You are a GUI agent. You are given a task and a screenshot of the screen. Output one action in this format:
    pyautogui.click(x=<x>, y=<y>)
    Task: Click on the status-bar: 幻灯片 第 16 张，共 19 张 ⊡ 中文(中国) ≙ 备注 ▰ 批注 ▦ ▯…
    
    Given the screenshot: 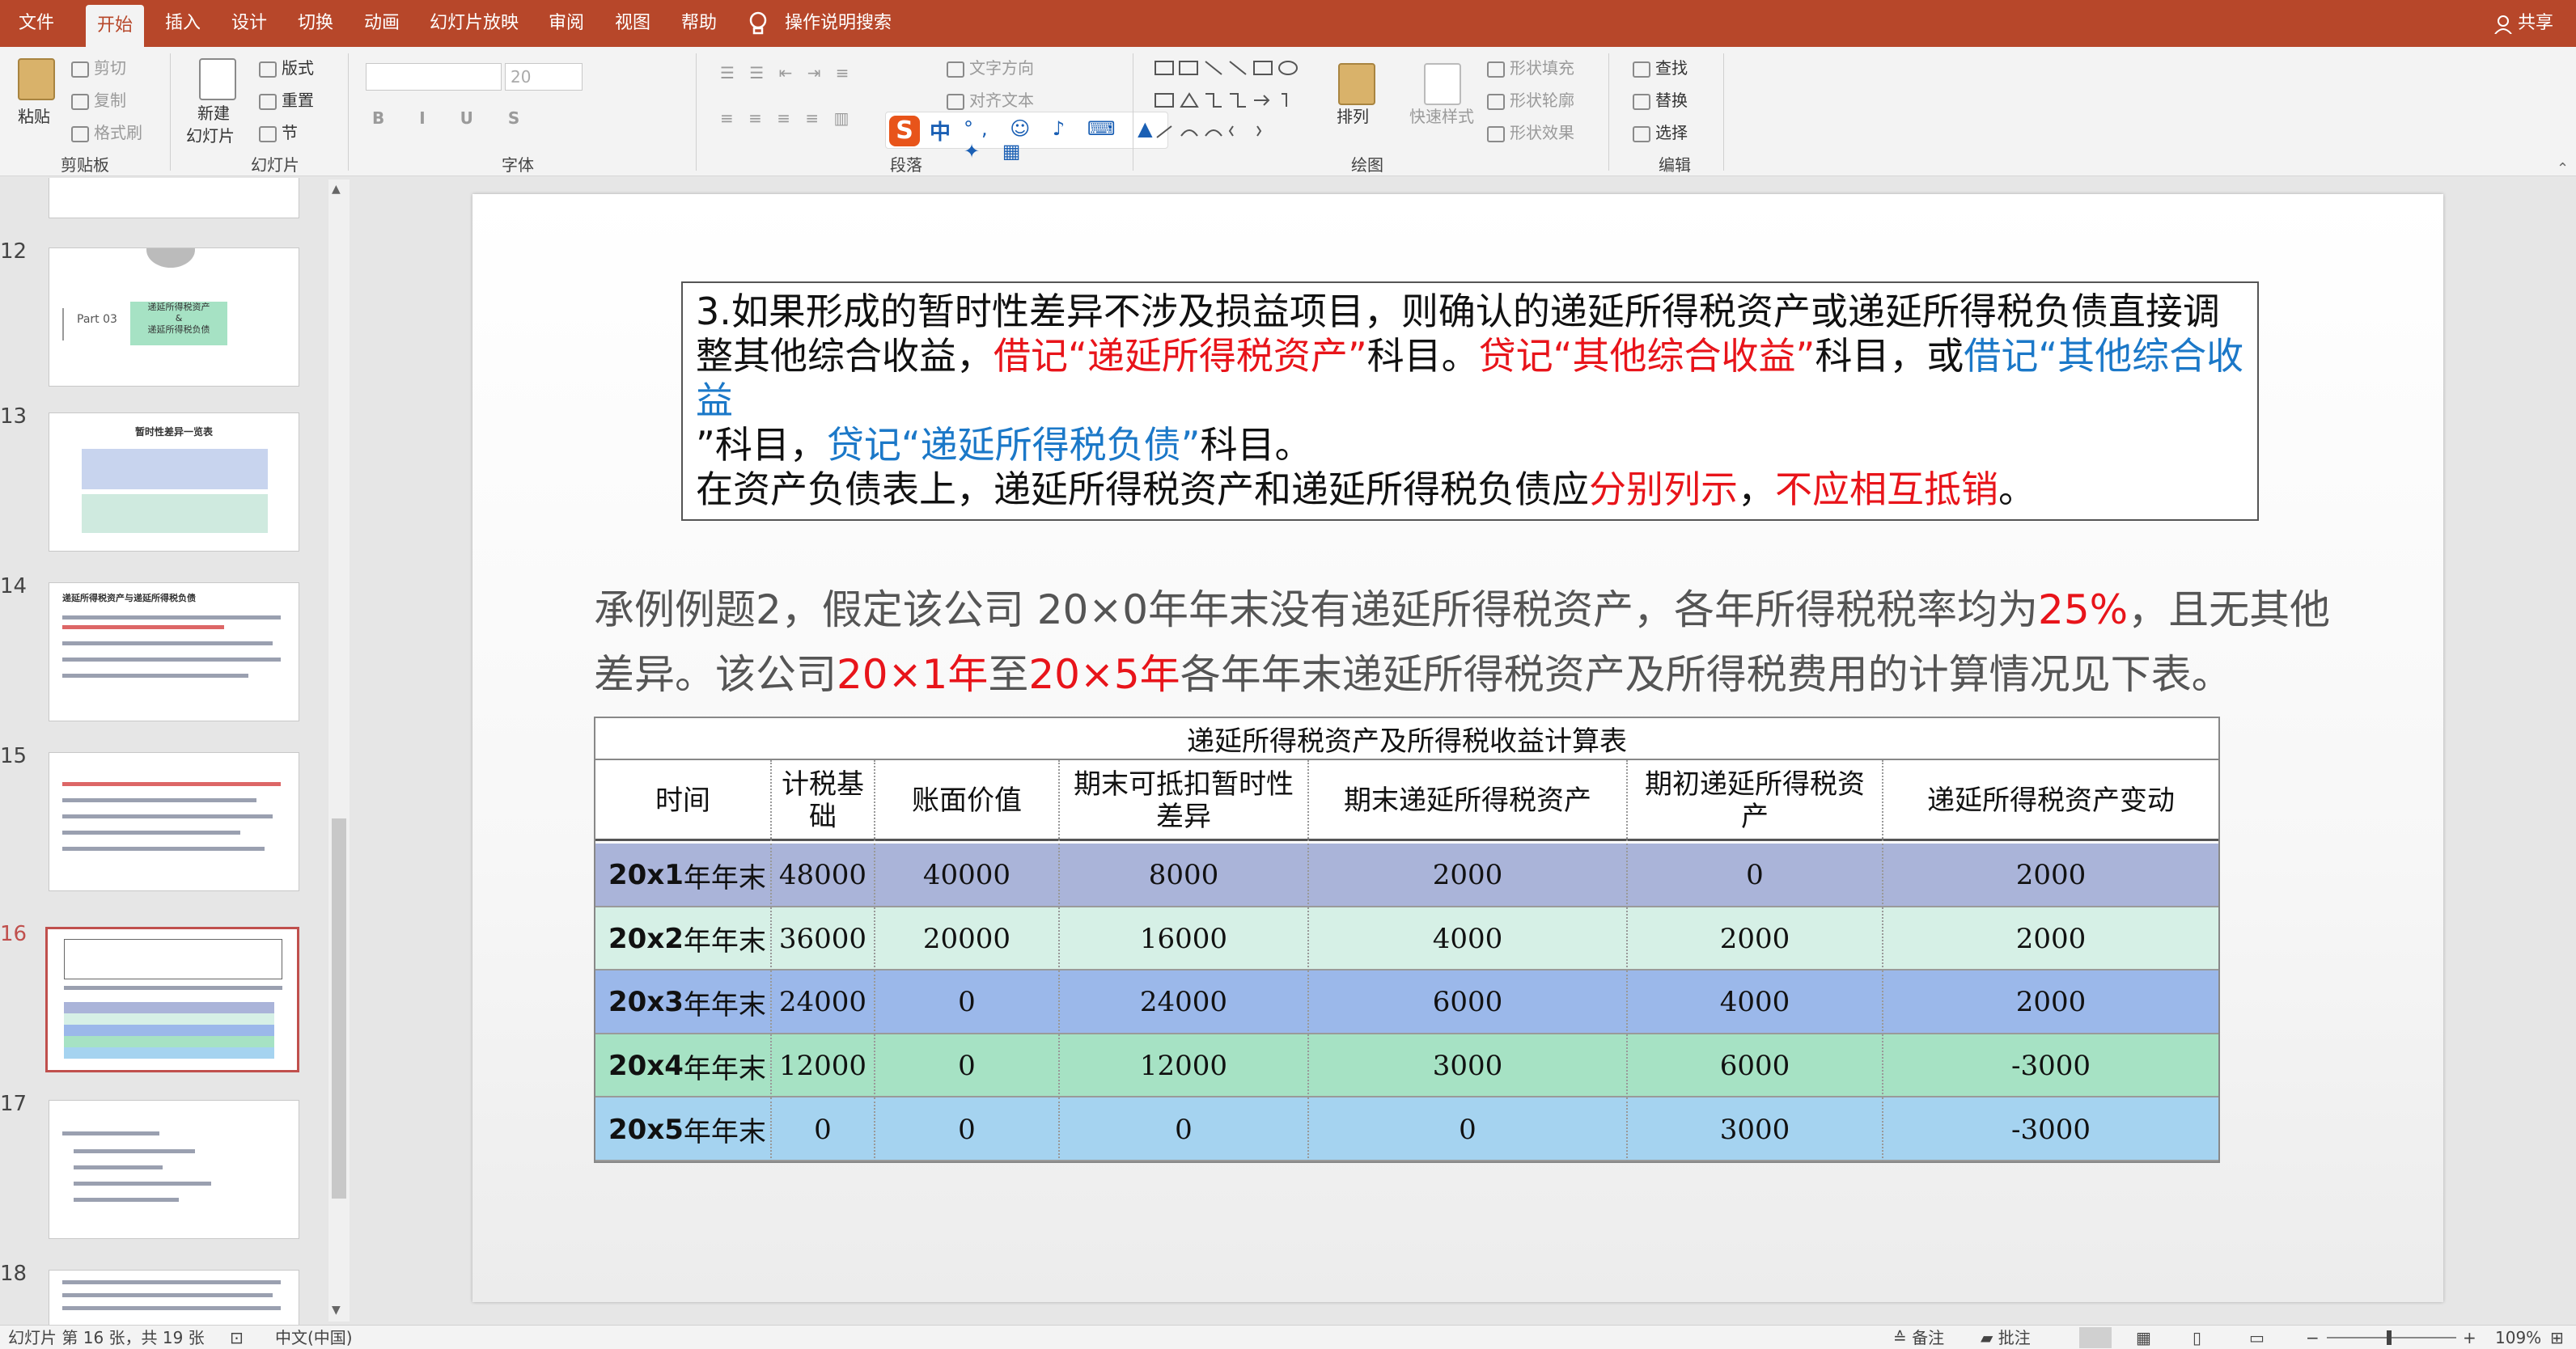 What is the action you would take?
    pyautogui.click(x=1288, y=1337)
    